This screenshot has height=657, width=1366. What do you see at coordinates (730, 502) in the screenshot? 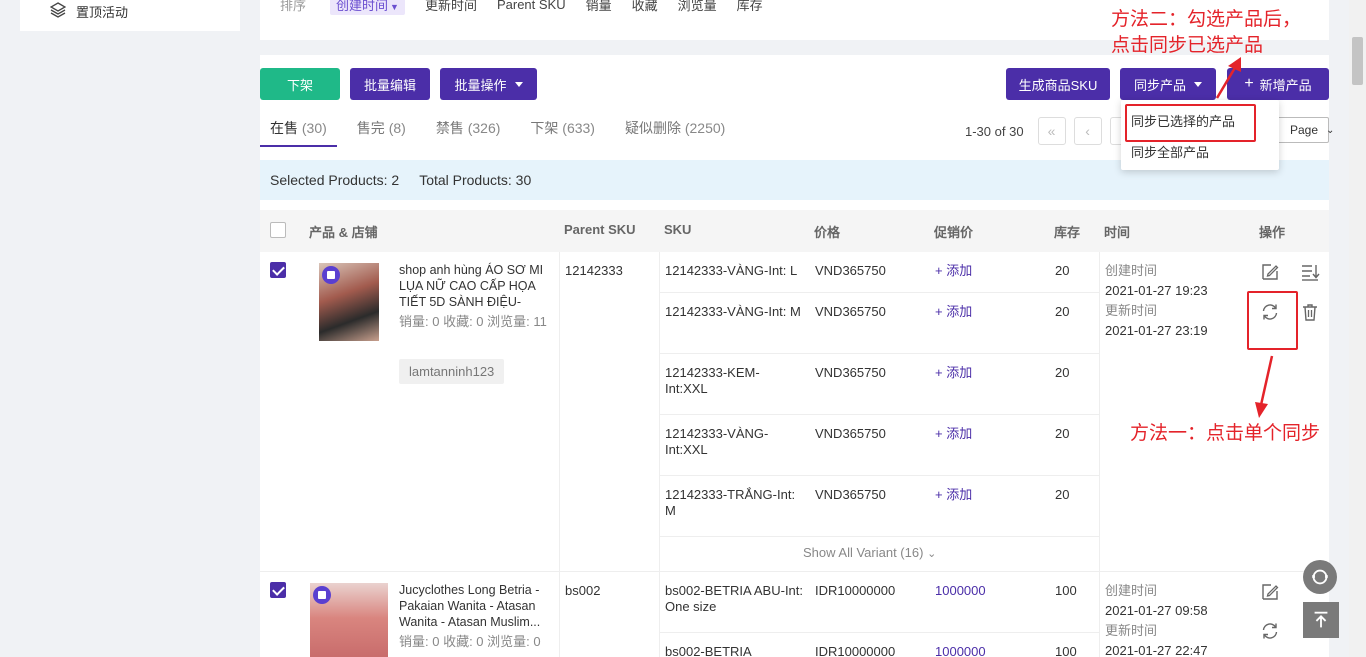
I see `variant-sku: 12142333-TRẮNG-Int: M` at bounding box center [730, 502].